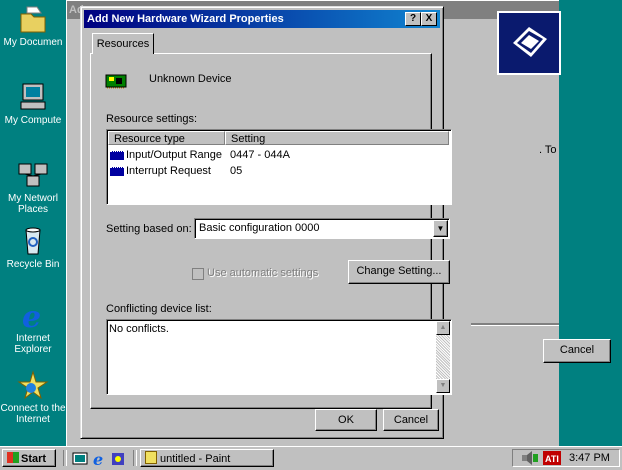  I want to click on chevron-down-icon: ▼, so click(440, 228).